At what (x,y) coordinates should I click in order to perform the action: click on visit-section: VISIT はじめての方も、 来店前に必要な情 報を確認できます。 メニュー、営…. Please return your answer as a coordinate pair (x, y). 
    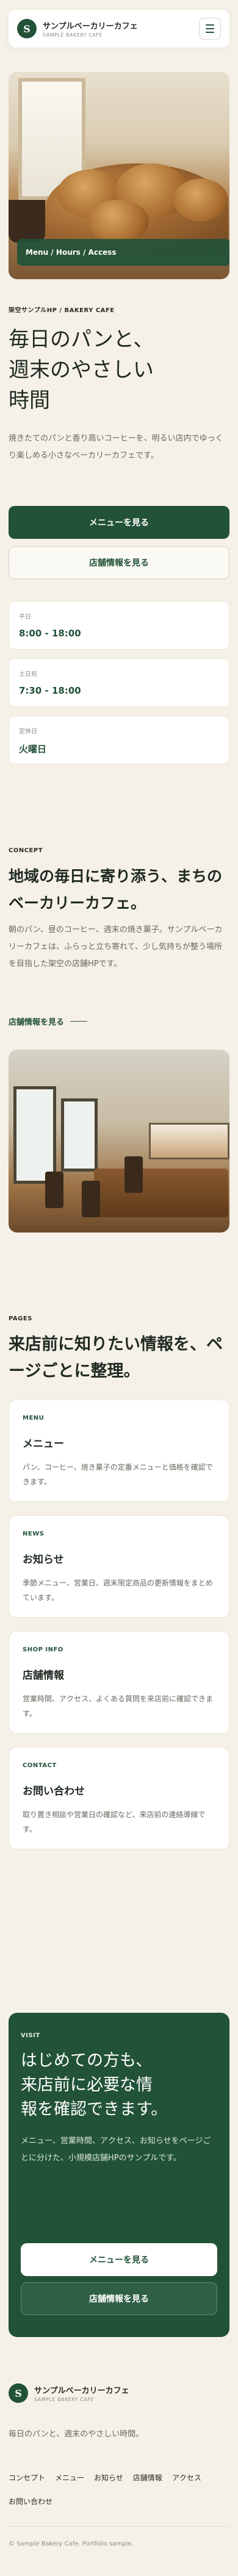
    Looking at the image, I should click on (119, 2175).